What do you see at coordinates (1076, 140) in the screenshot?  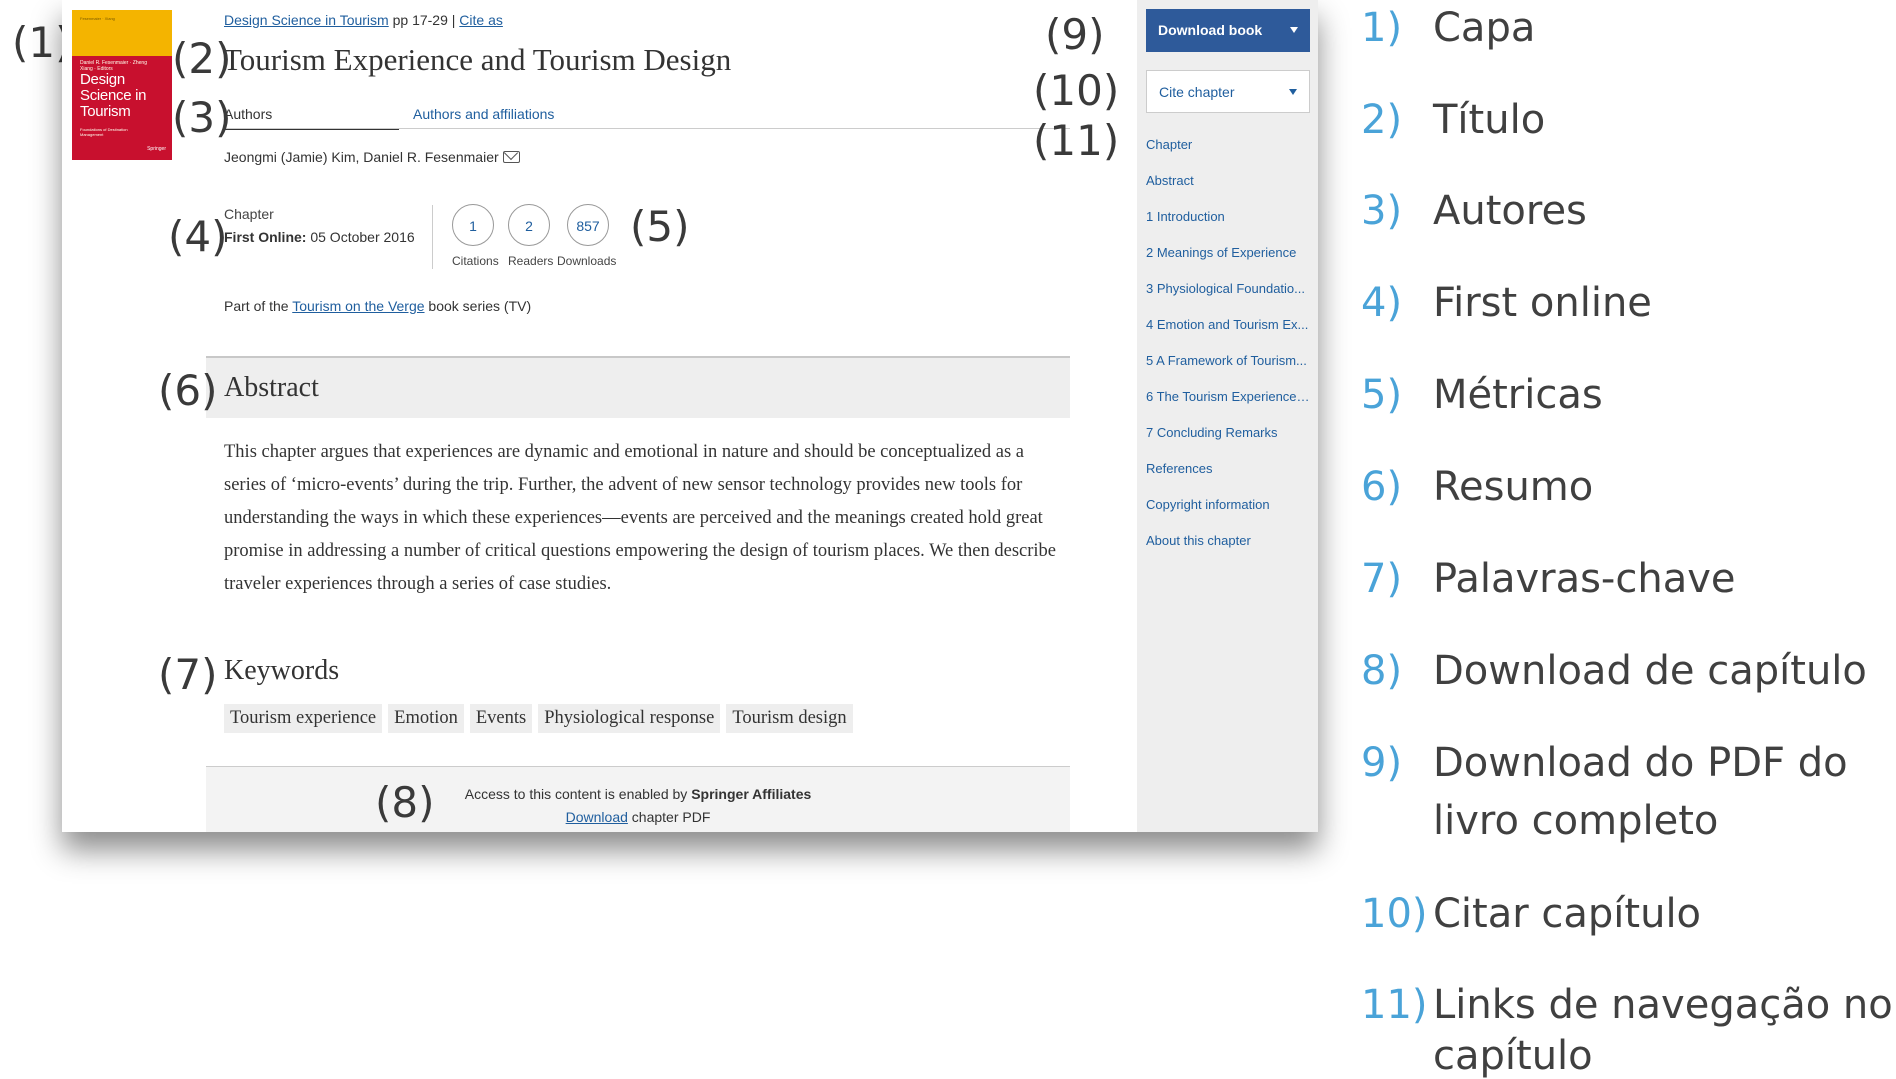 I see `callout-navigation: (11)` at bounding box center [1076, 140].